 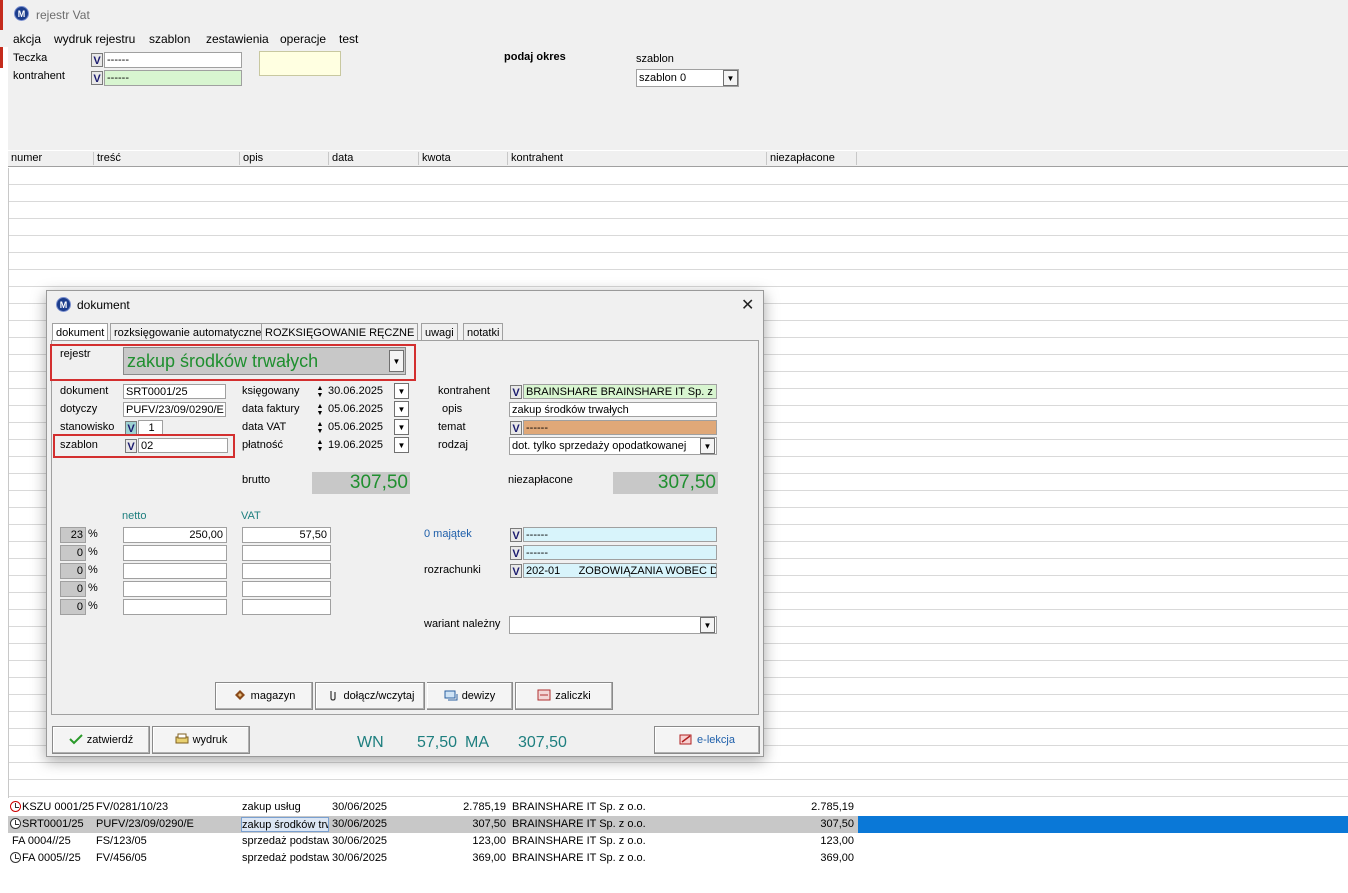 I want to click on majatek-label: 0 majątek, so click(x=448, y=534).